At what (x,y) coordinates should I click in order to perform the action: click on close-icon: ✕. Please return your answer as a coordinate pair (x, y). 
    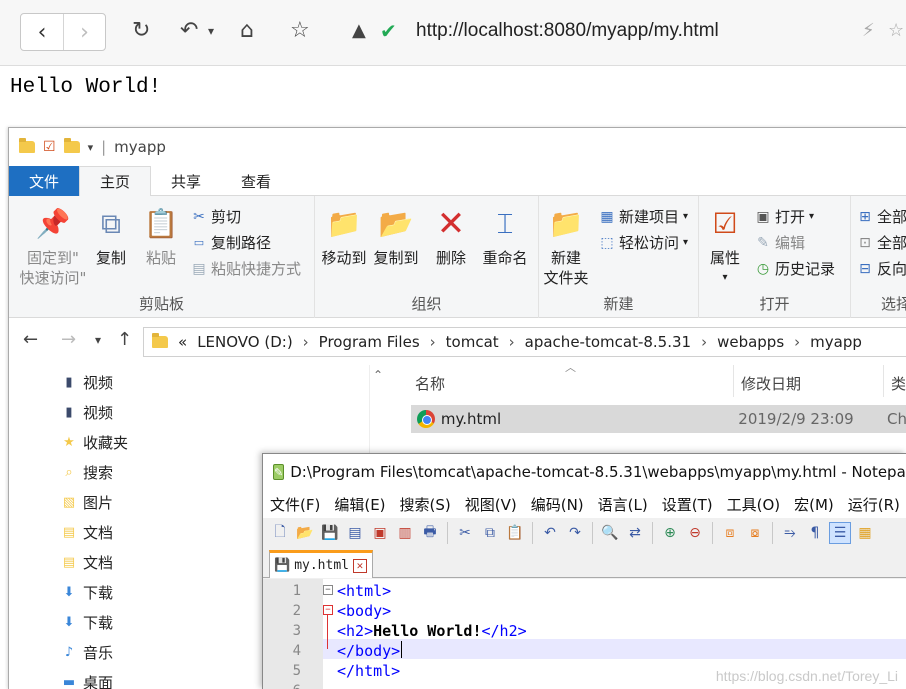
    Looking at the image, I should click on (359, 565).